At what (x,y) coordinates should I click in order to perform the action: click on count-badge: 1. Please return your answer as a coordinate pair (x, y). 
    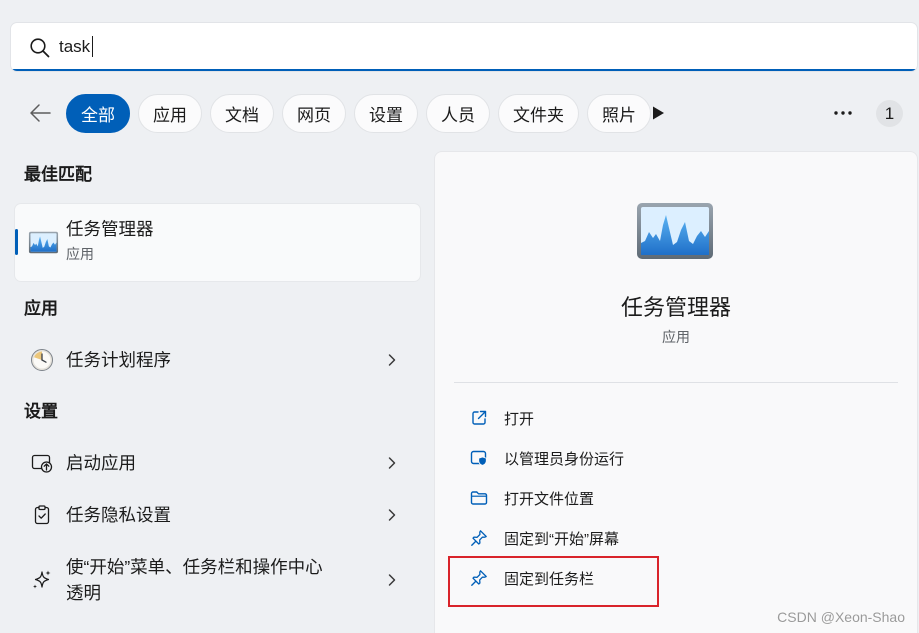
    Looking at the image, I should click on (889, 113).